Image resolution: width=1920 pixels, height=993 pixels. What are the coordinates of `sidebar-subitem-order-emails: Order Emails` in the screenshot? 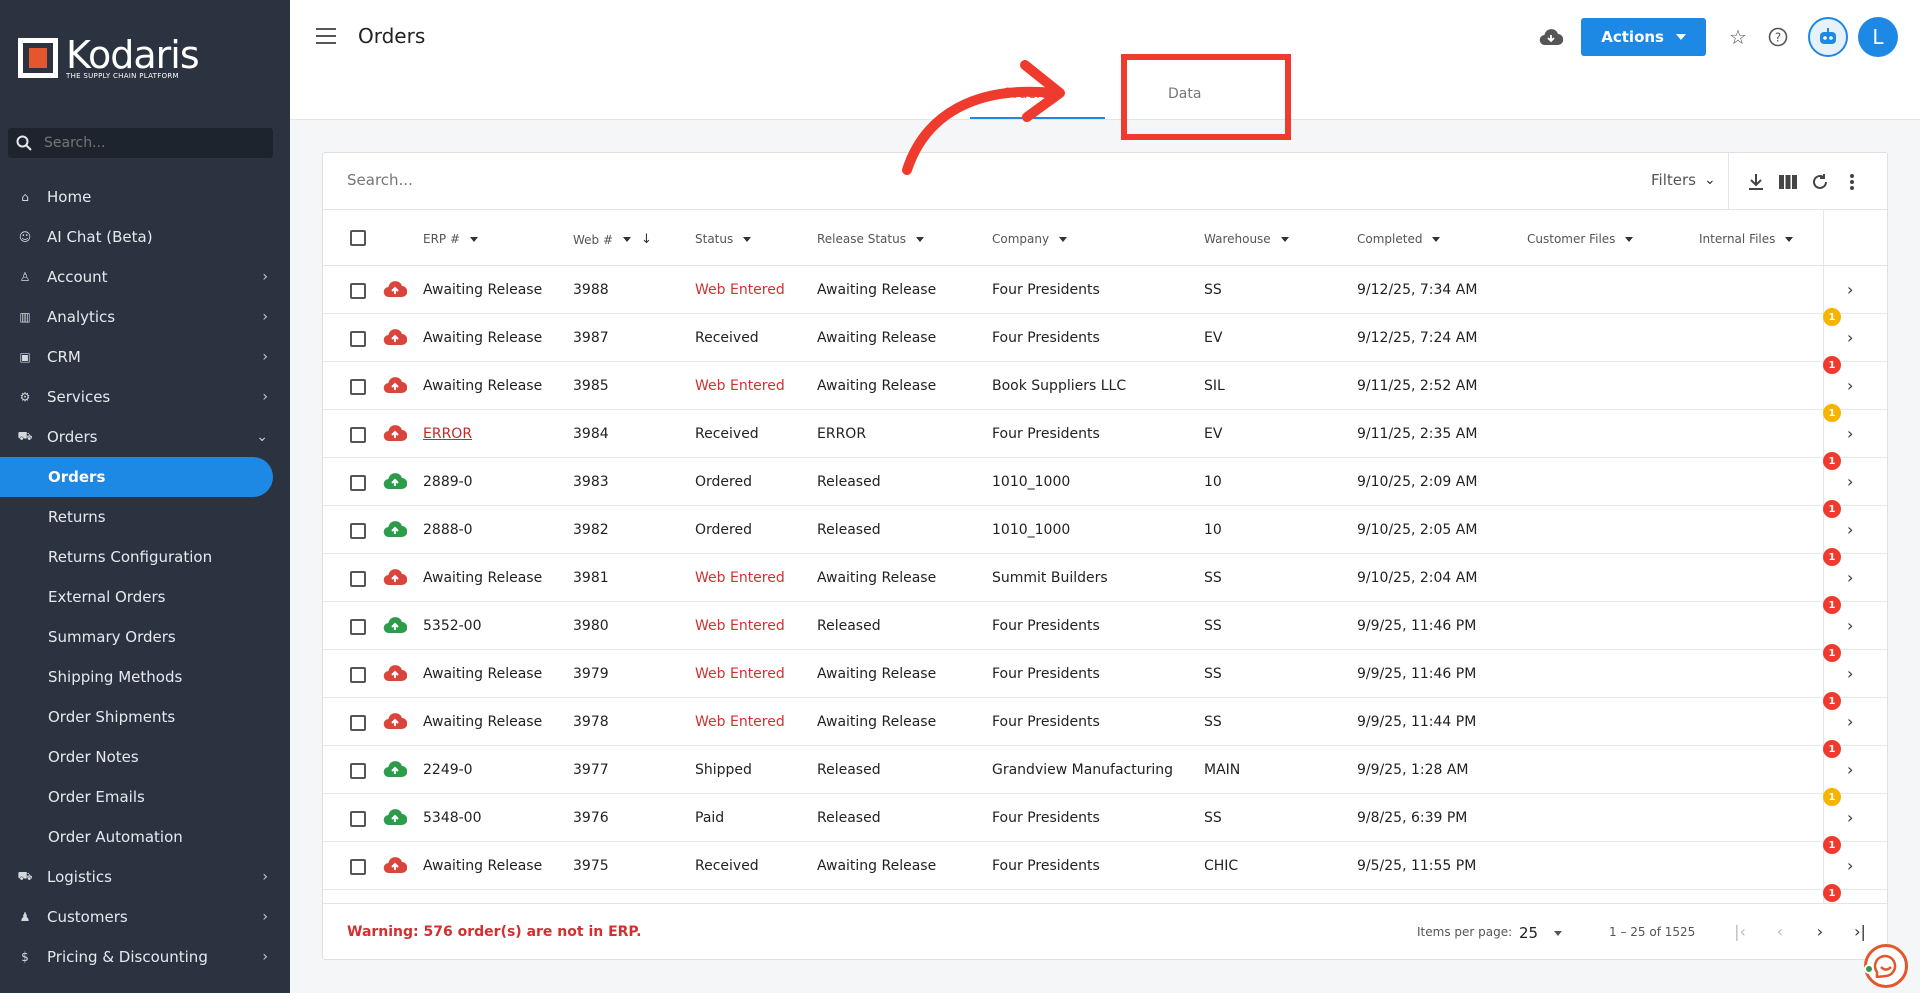 It's located at (145, 797).